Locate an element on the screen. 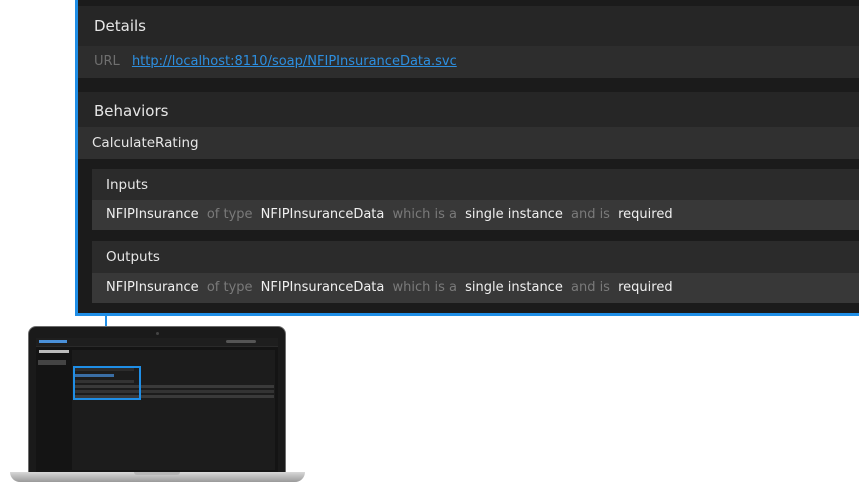 This screenshot has width=859, height=486. mini-title is located at coordinates (54, 351).